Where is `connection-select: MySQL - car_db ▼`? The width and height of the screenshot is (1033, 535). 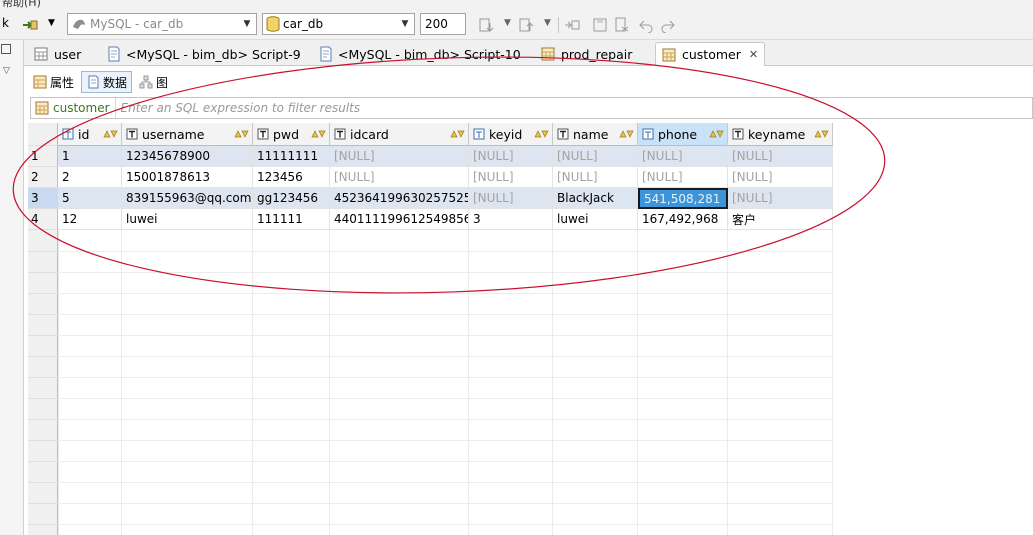 connection-select: MySQL - car_db ▼ is located at coordinates (162, 24).